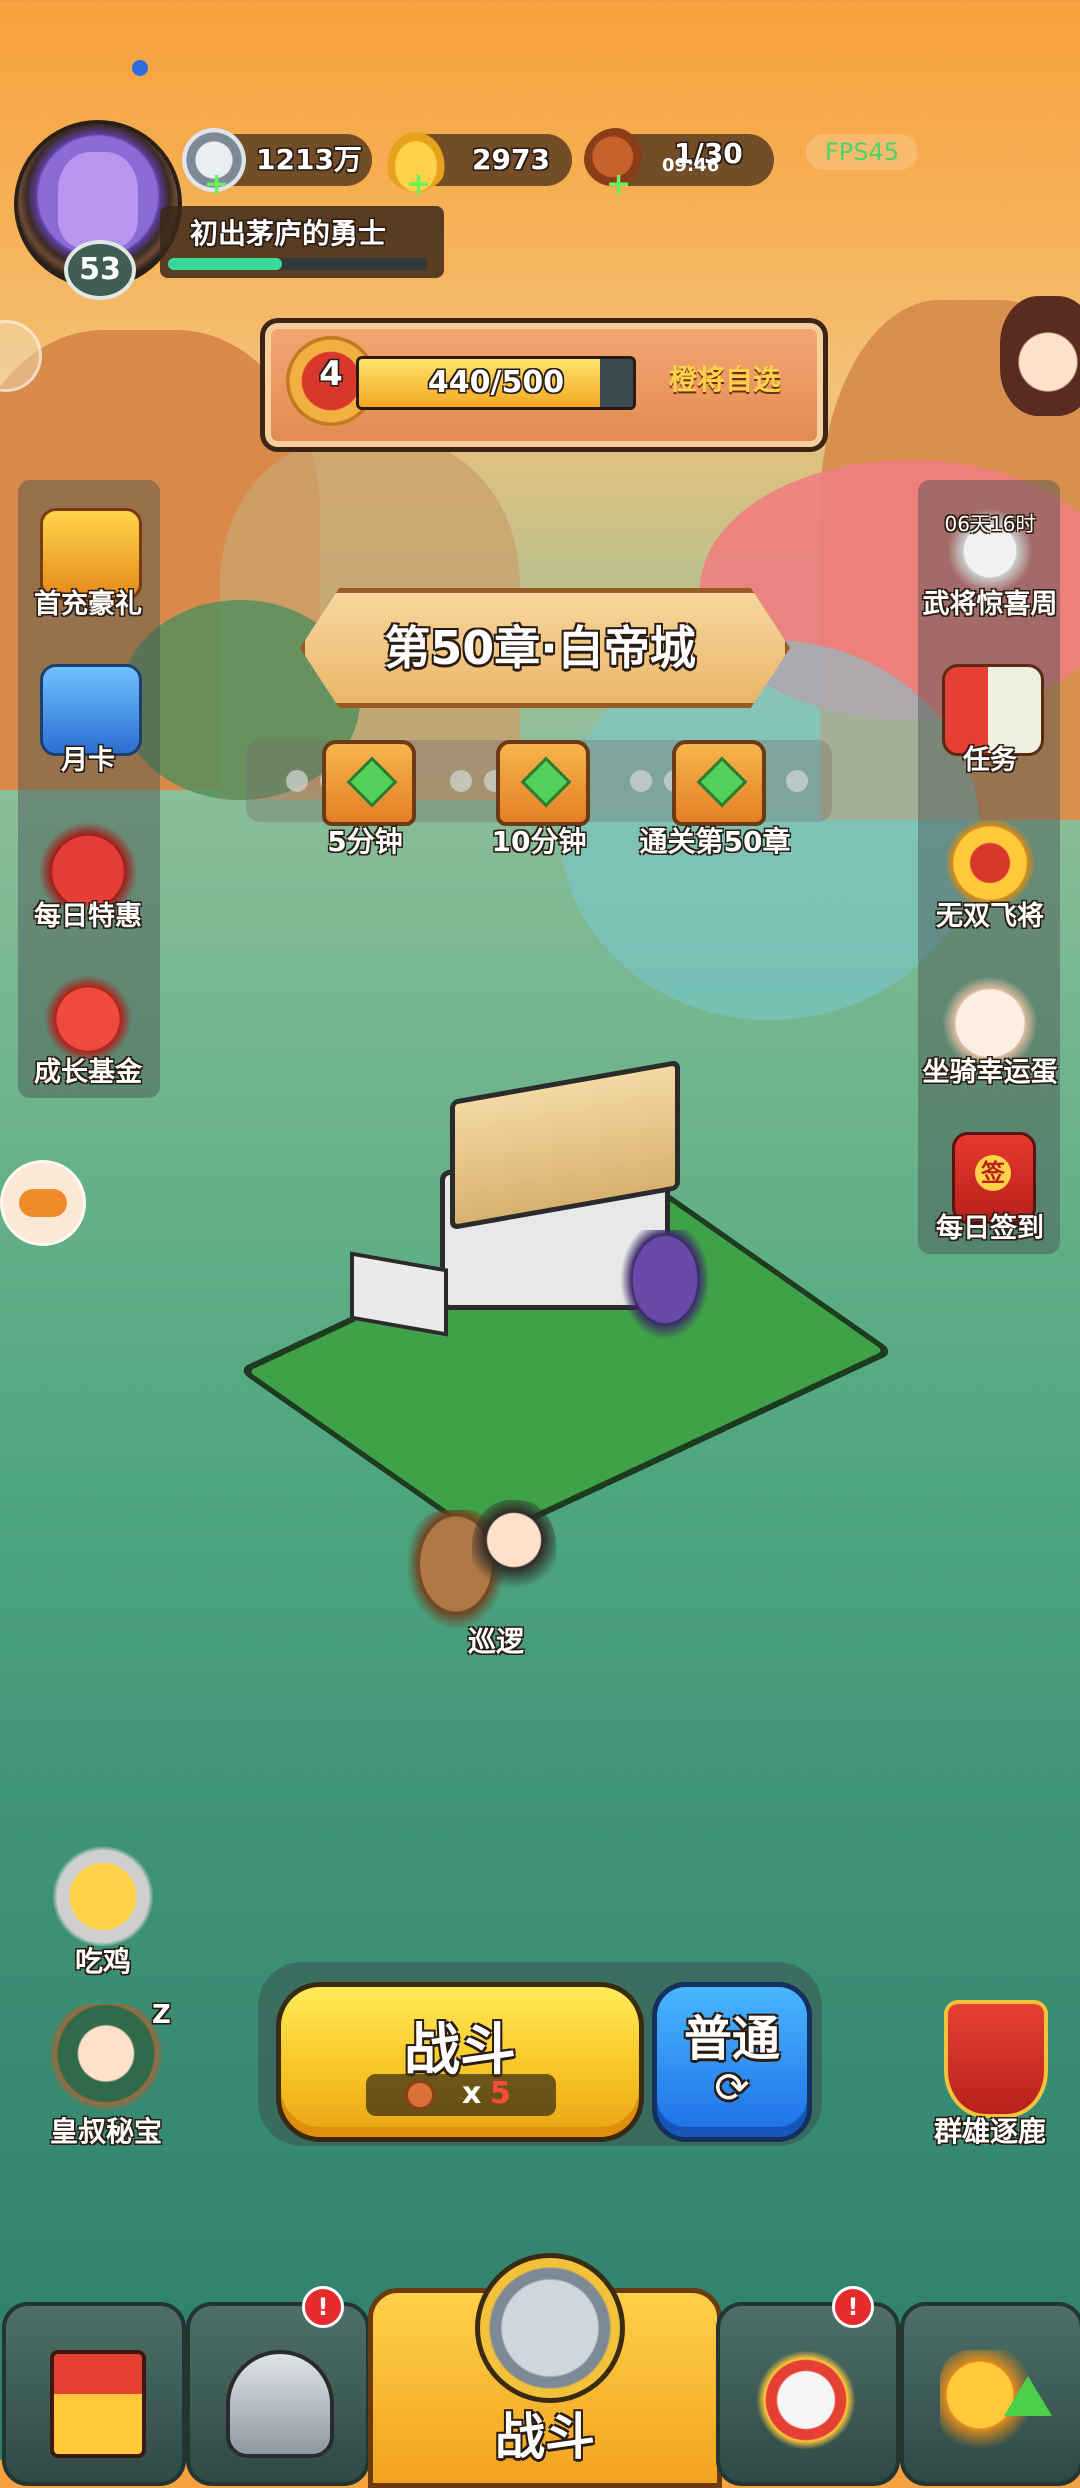 This screenshot has height=2488, width=1080. Describe the element at coordinates (990, 760) in the screenshot. I see `right-menu-label: 任务` at that location.